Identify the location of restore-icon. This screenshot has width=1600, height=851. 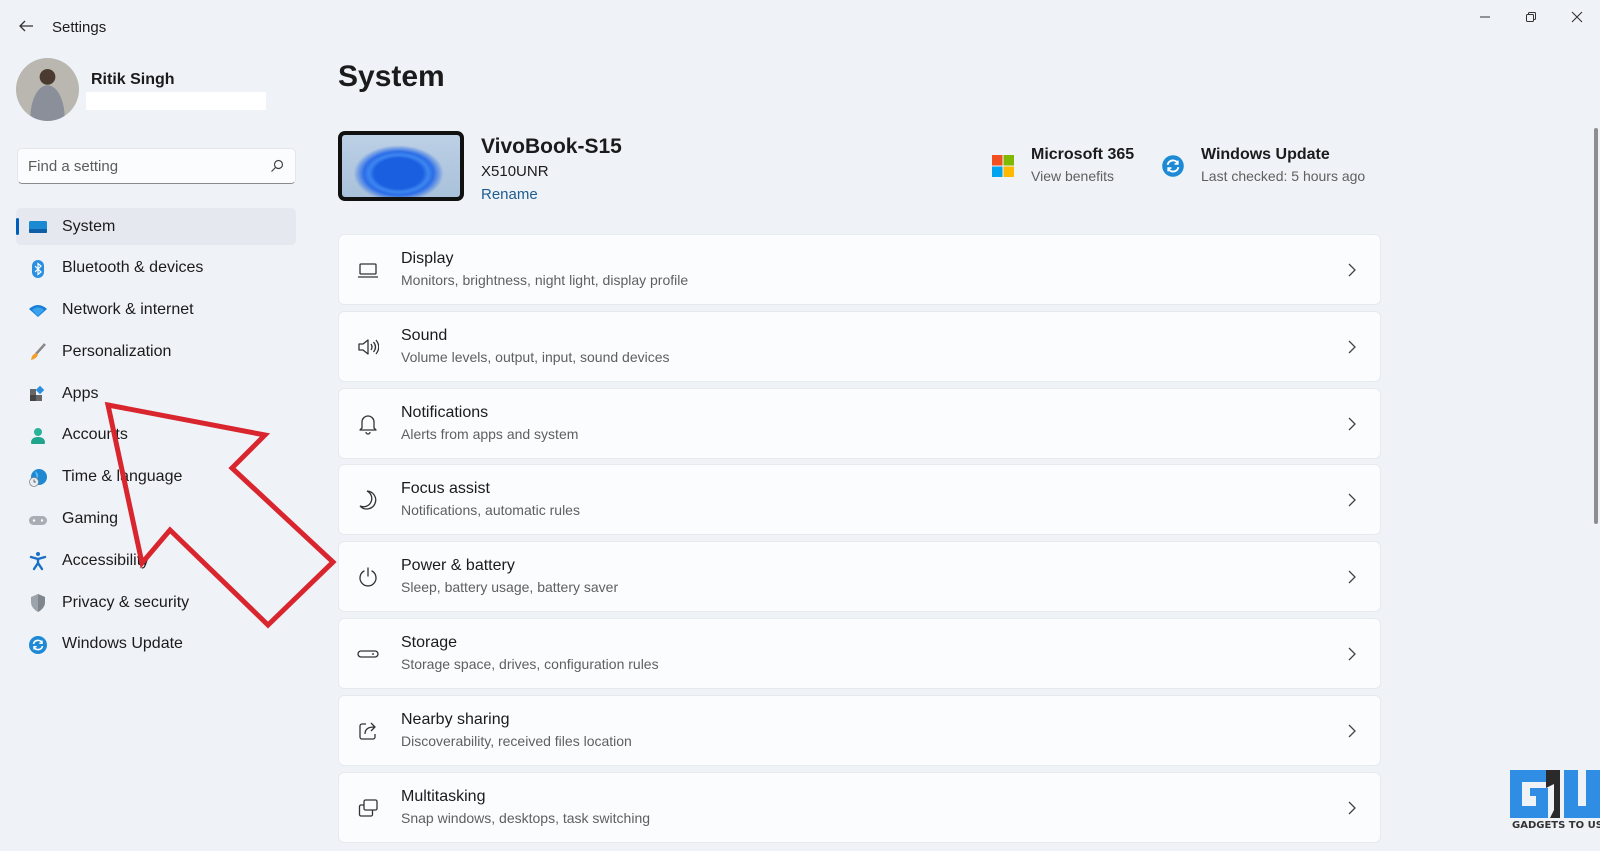
(1531, 17).